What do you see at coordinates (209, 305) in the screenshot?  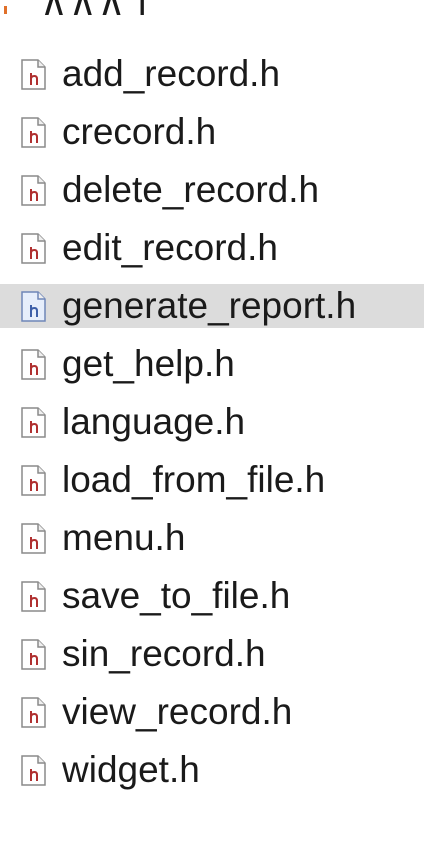 I see `tree-item-label: generate_report.h` at bounding box center [209, 305].